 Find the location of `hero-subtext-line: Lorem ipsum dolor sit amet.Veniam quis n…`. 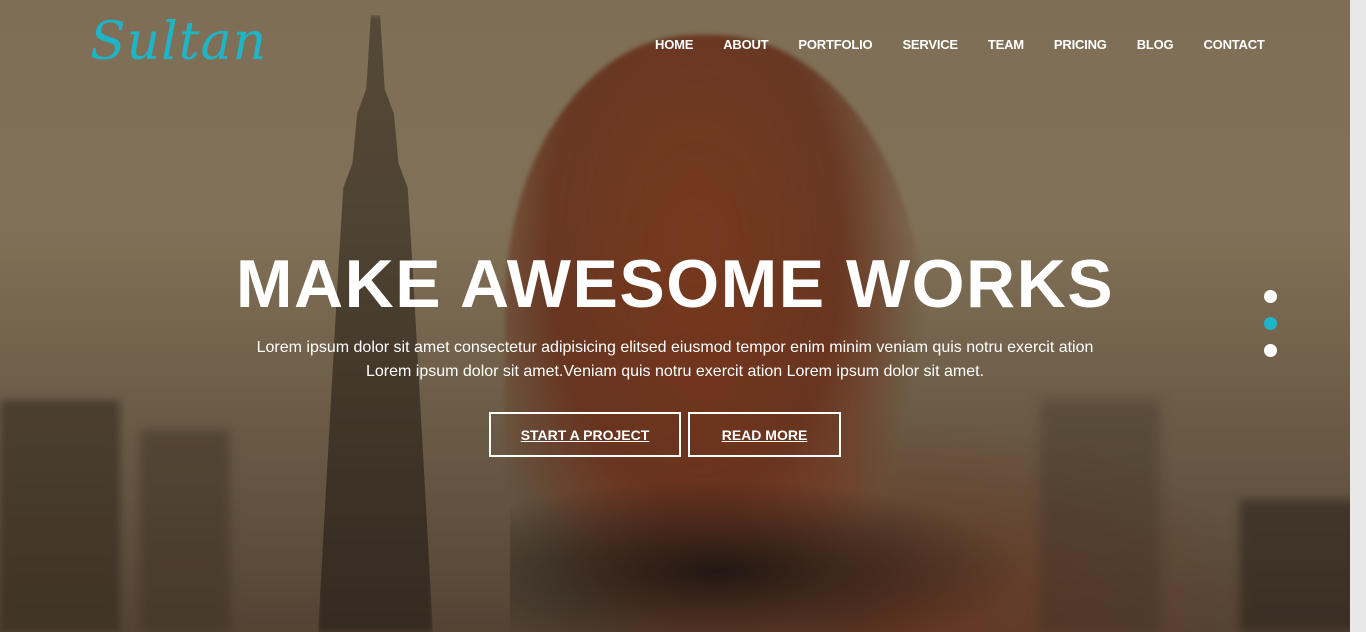

hero-subtext-line: Lorem ipsum dolor sit amet.Veniam quis n… is located at coordinates (675, 371).